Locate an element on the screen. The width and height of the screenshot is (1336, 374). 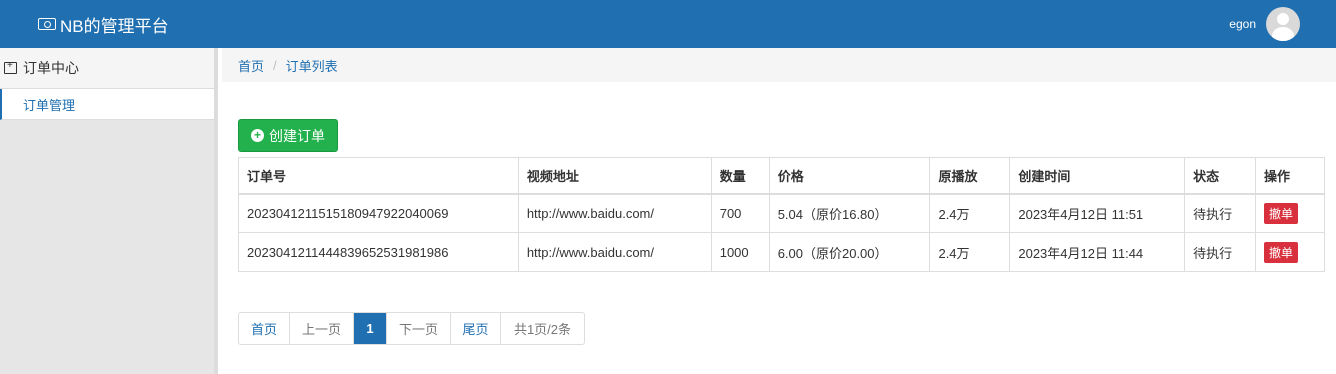
avatar is located at coordinates (1283, 24).